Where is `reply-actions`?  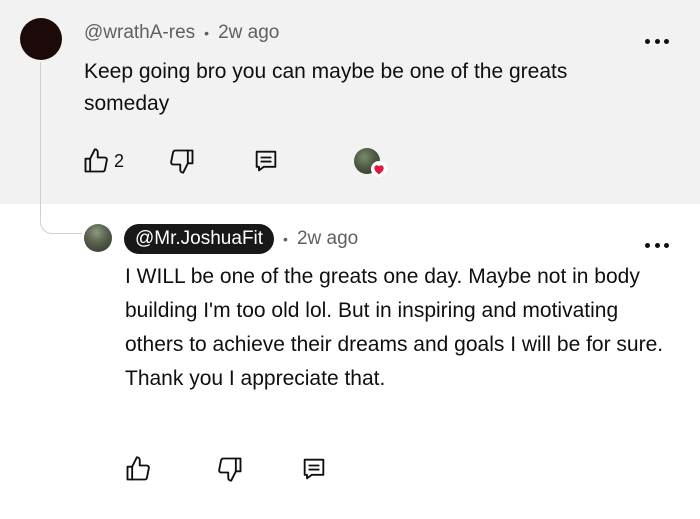 reply-actions is located at coordinates (226, 469).